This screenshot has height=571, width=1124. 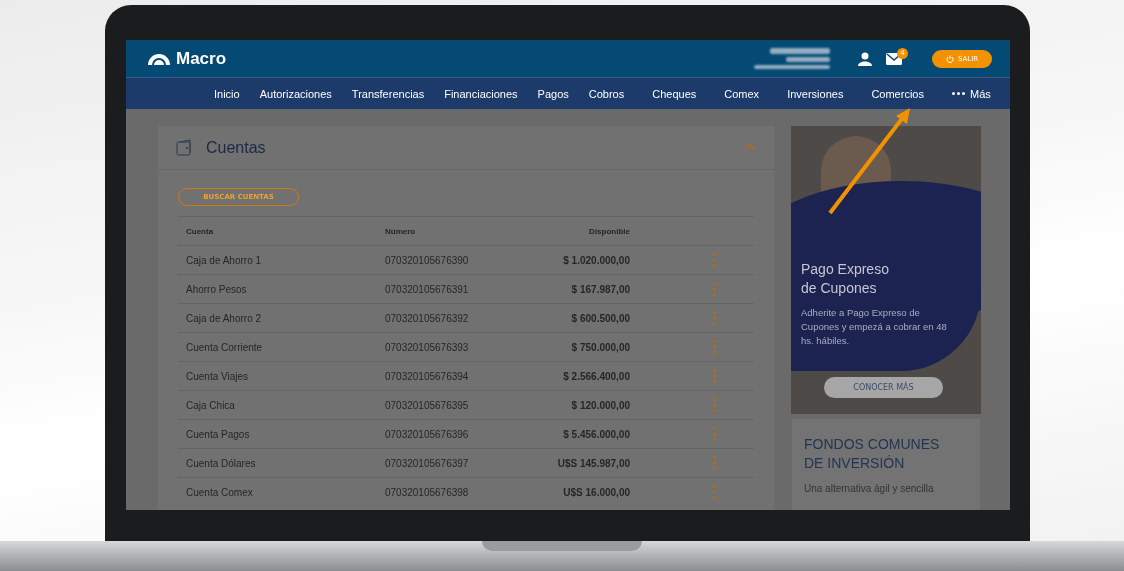 I want to click on account-balance: $ 5.456.000,00, so click(x=596, y=434).